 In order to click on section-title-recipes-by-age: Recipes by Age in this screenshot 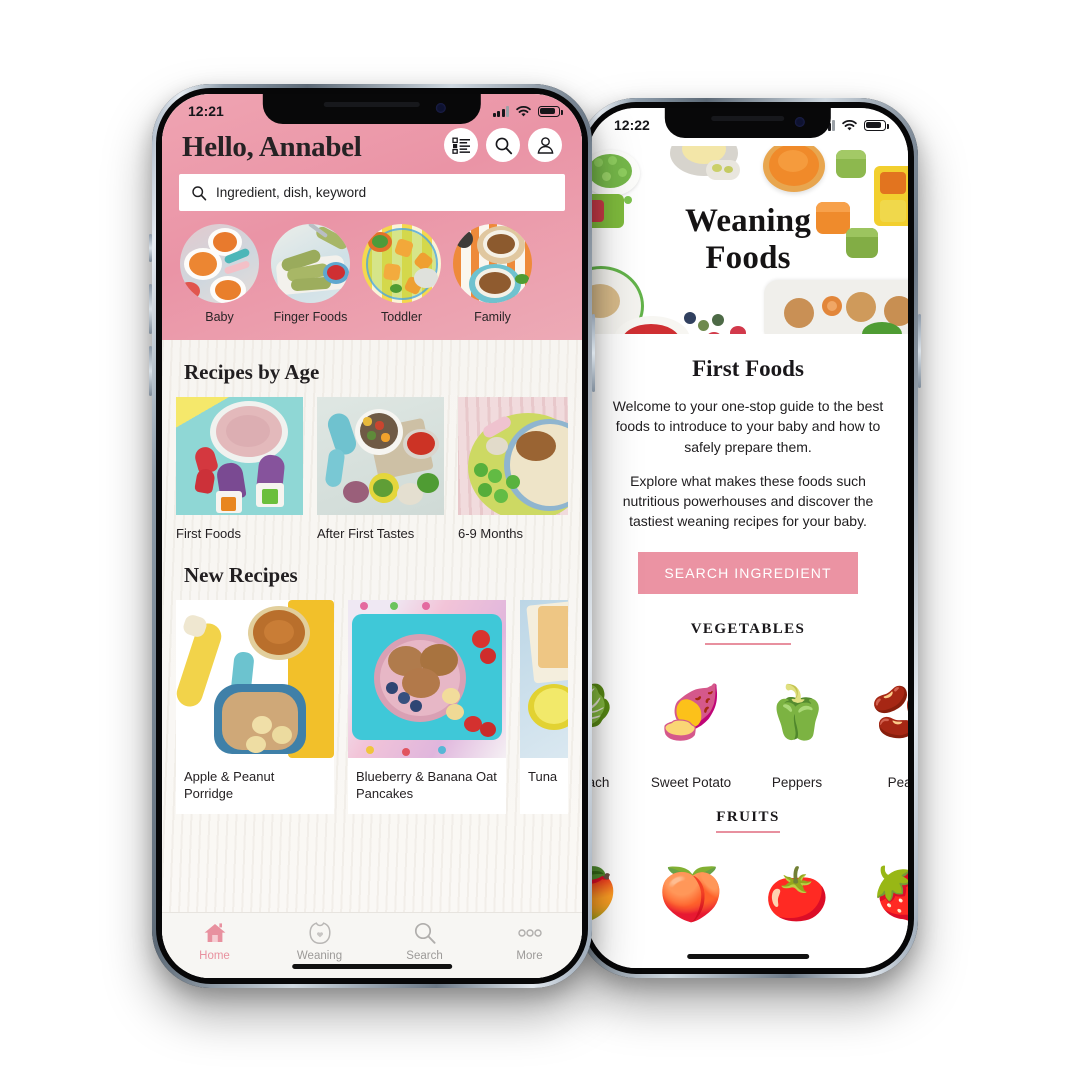, I will do `click(252, 372)`.